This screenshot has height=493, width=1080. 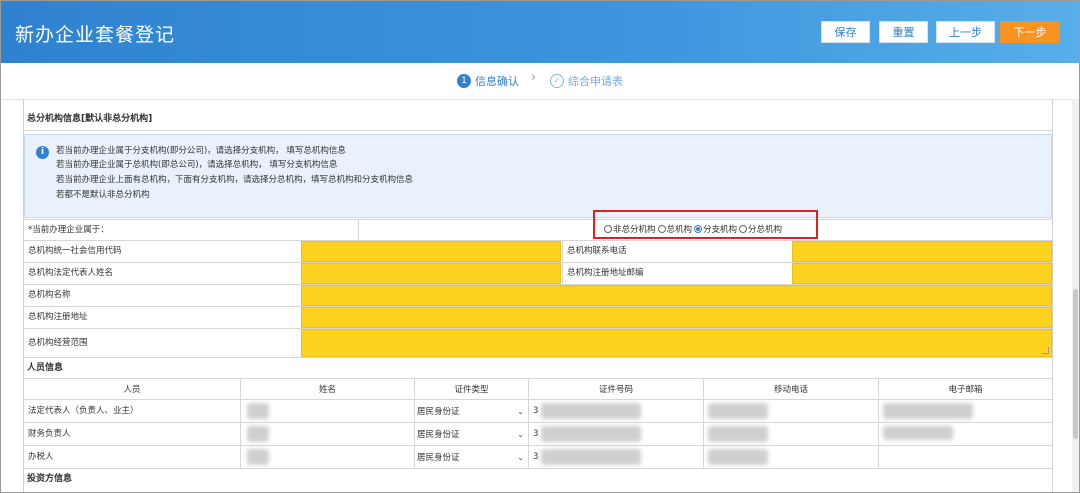 What do you see at coordinates (58, 317) in the screenshot?
I see `hq-address-label: 总机构注册地址` at bounding box center [58, 317].